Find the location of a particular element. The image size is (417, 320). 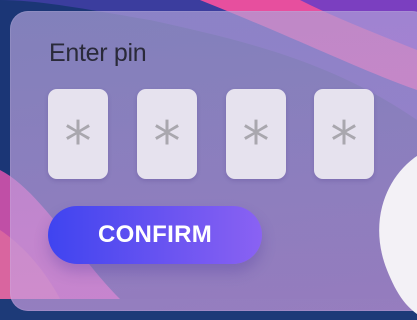

pin-digit-3: * is located at coordinates (256, 134).